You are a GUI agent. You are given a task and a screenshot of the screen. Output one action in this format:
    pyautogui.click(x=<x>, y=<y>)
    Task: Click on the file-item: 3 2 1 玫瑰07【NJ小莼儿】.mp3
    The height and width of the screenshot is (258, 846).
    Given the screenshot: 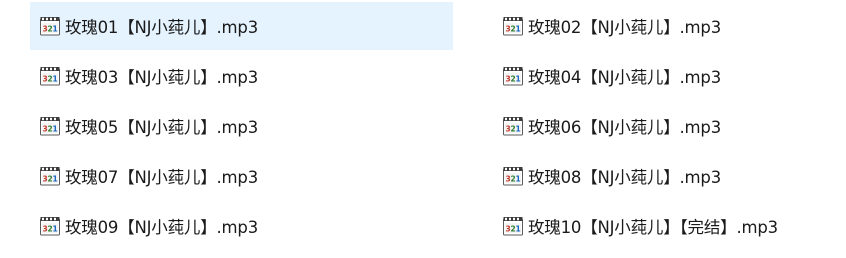 What is the action you would take?
    pyautogui.click(x=241, y=176)
    